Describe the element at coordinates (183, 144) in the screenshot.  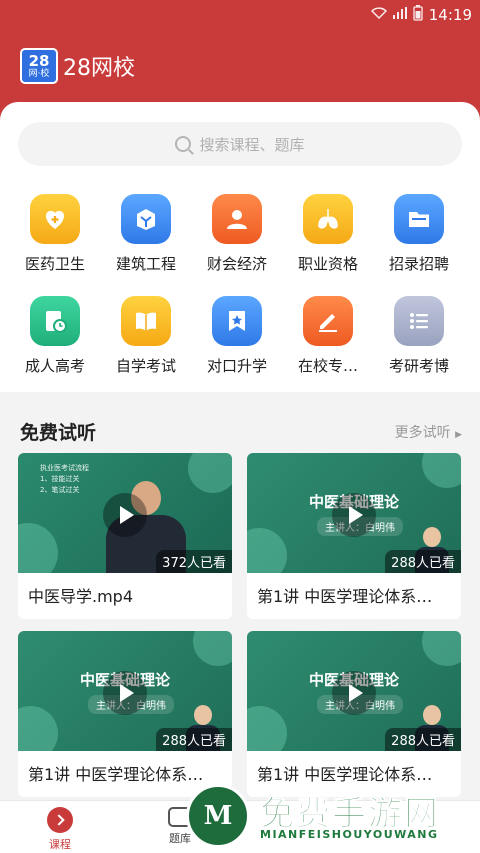
I see `search-icon` at that location.